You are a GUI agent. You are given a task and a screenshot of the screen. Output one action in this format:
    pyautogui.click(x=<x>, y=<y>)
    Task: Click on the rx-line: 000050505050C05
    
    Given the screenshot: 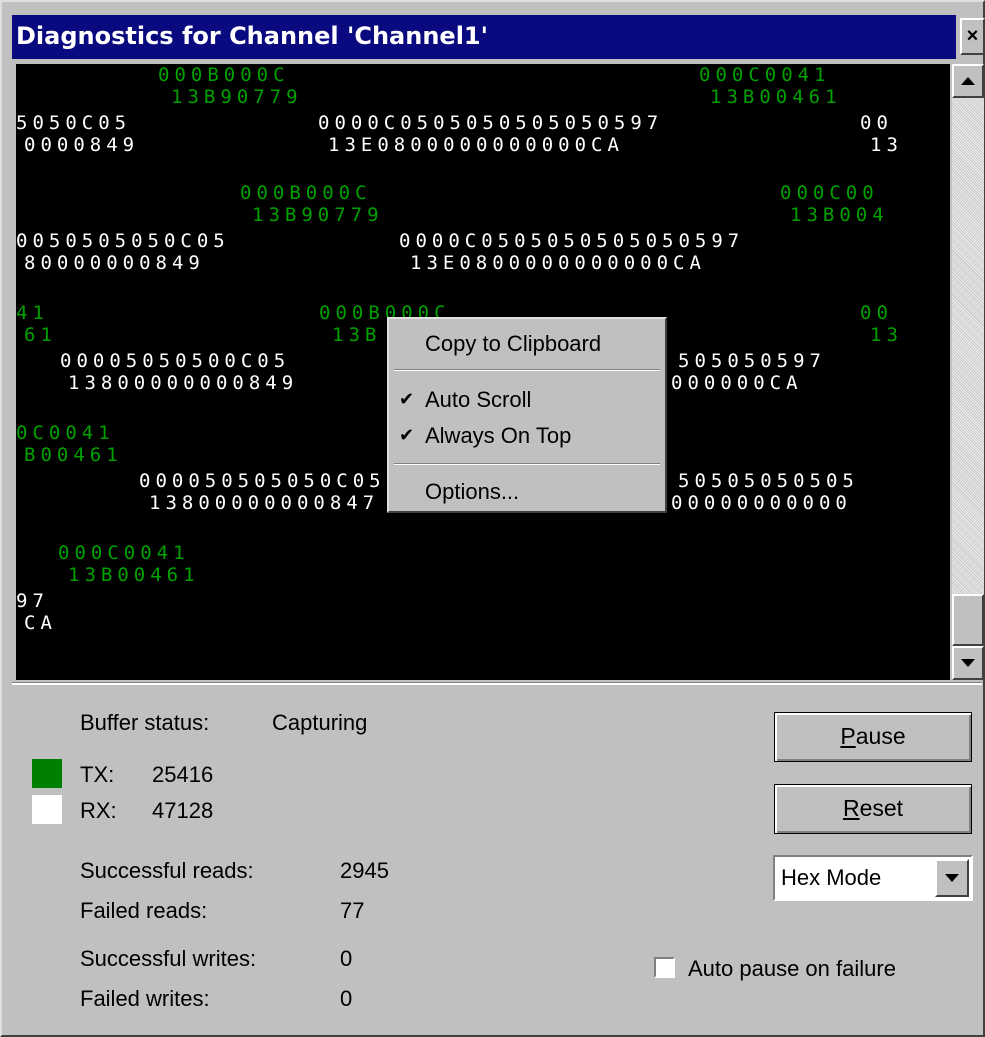 What is the action you would take?
    pyautogui.click(x=262, y=481)
    